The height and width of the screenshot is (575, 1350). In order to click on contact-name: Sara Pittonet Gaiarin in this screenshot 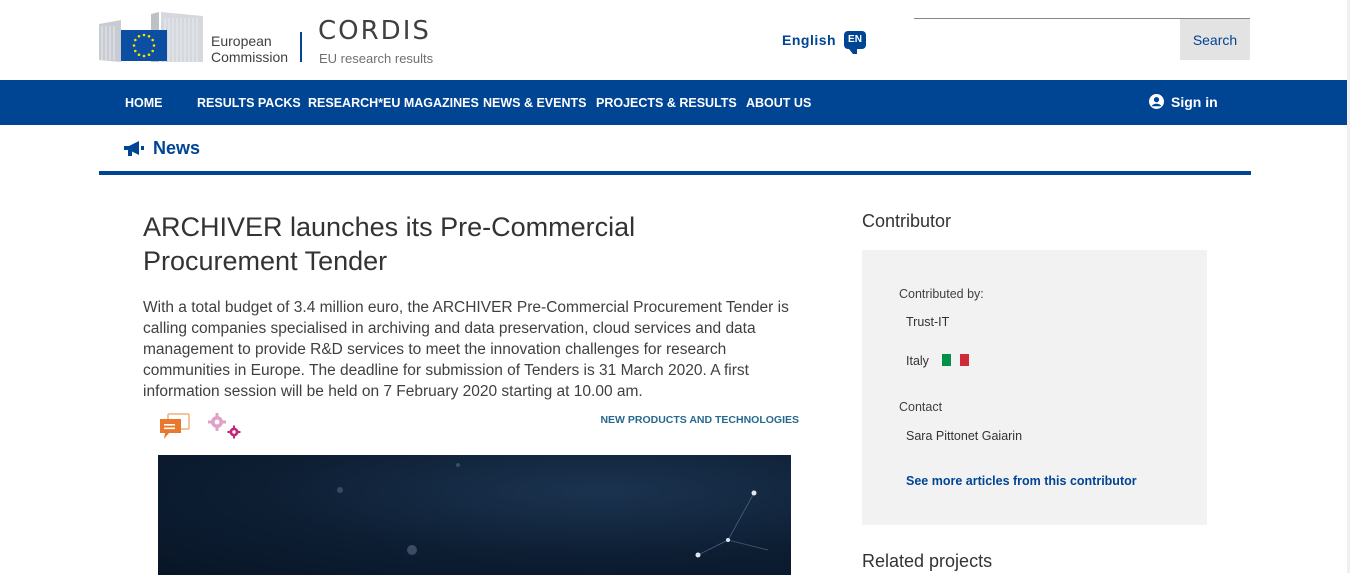, I will do `click(964, 436)`.